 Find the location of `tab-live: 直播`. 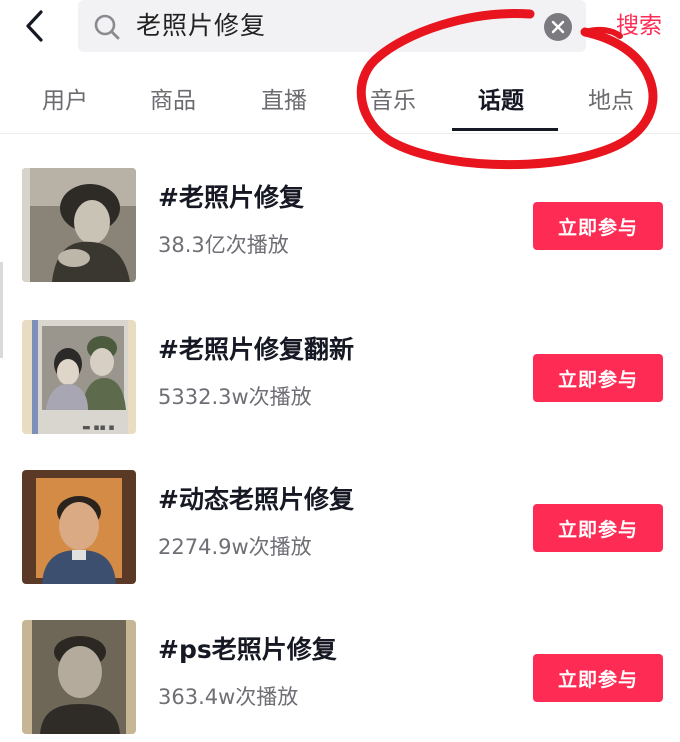

tab-live: 直播 is located at coordinates (284, 101).